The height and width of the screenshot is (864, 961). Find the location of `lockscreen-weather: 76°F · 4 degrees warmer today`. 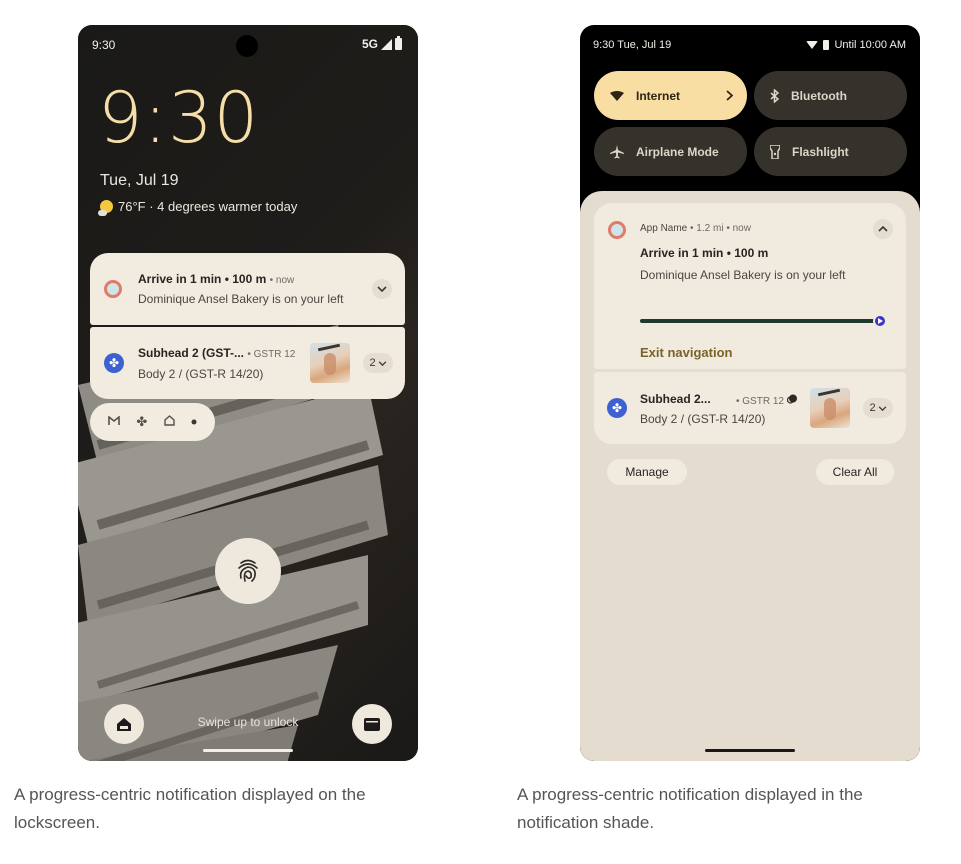

lockscreen-weather: 76°F · 4 degrees warmer today is located at coordinates (198, 207).